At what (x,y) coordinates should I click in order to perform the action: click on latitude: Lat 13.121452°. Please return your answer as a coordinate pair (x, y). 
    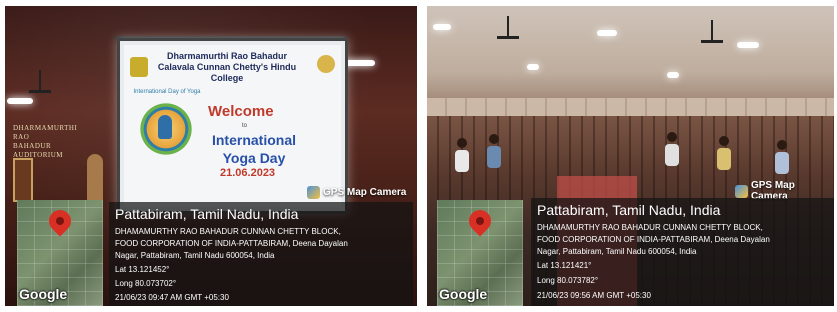
    Looking at the image, I should click on (142, 269).